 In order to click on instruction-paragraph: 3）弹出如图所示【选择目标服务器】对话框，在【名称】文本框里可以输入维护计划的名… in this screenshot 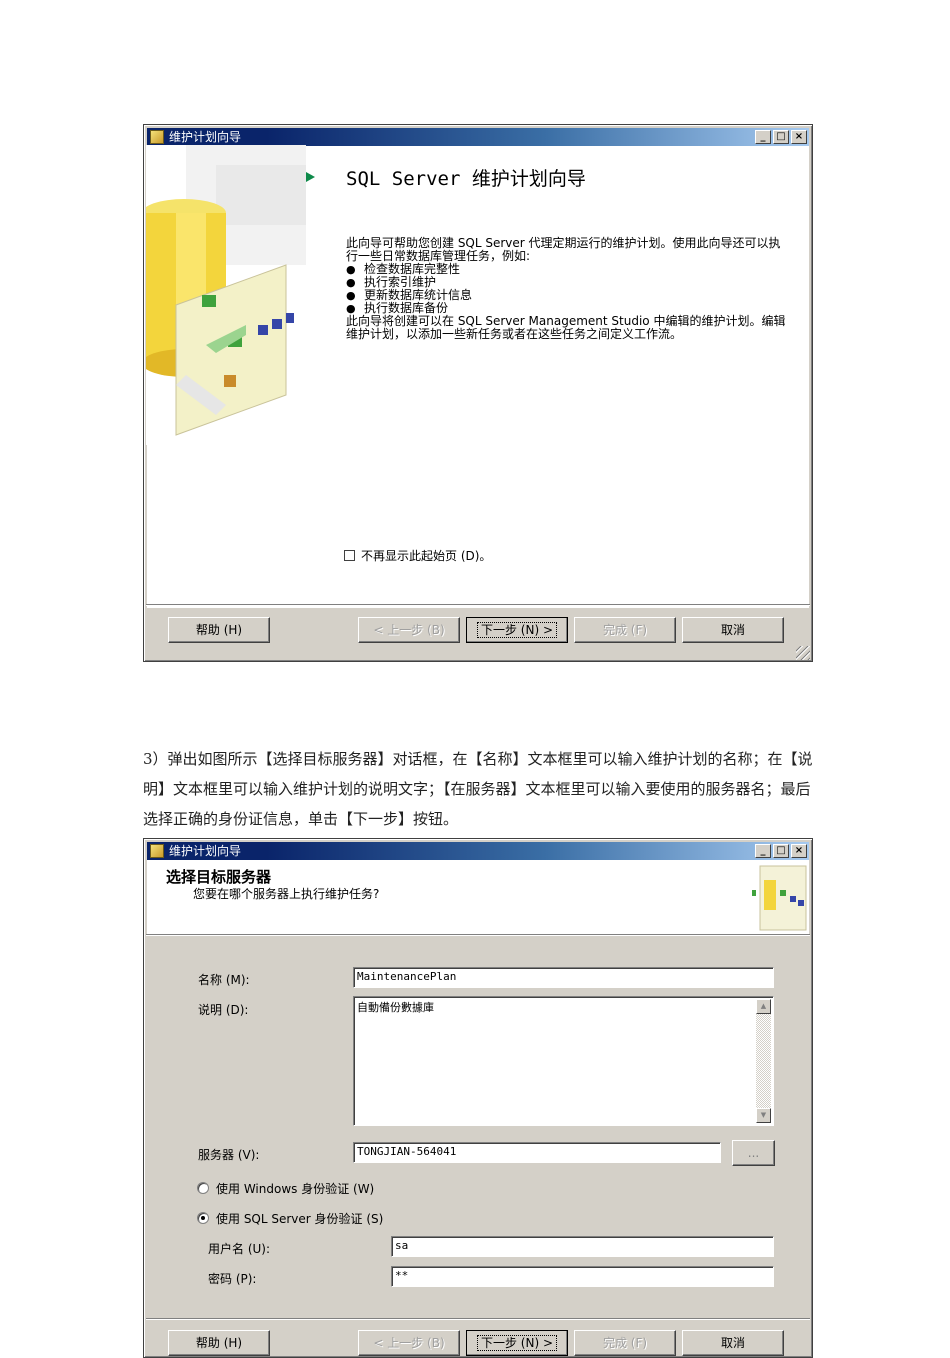, I will do `click(478, 789)`.